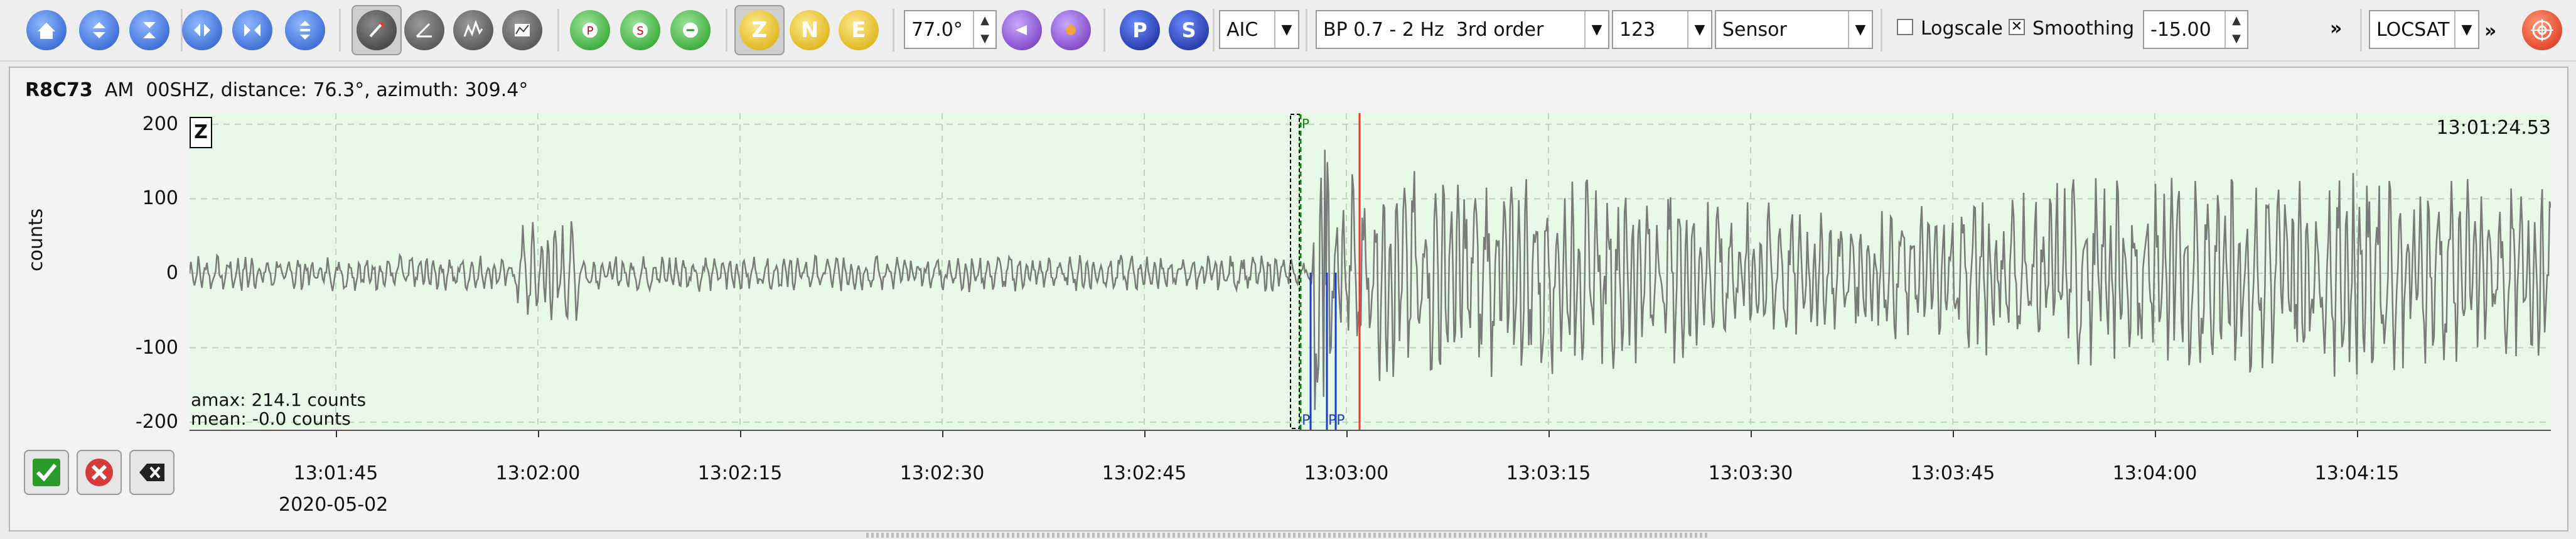  I want to click on align-s-icon: S, so click(640, 30).